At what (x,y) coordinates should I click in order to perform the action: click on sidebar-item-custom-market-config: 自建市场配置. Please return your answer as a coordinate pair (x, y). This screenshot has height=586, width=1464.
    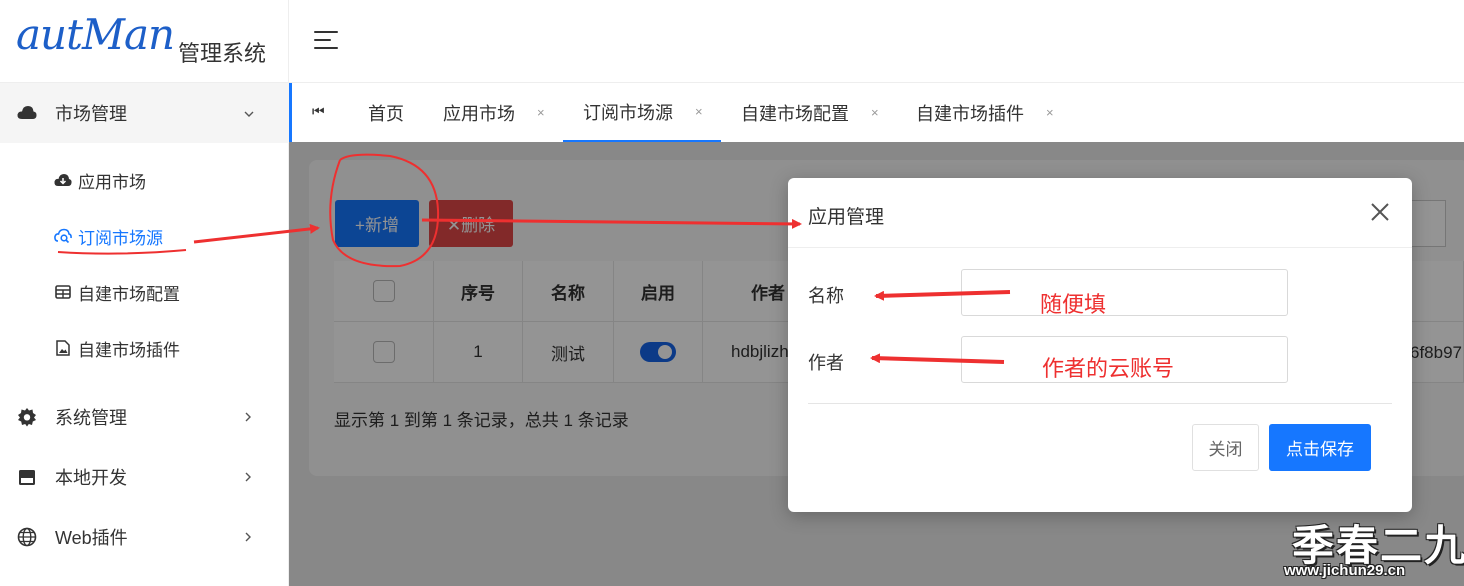
    Looking at the image, I should click on (144, 292).